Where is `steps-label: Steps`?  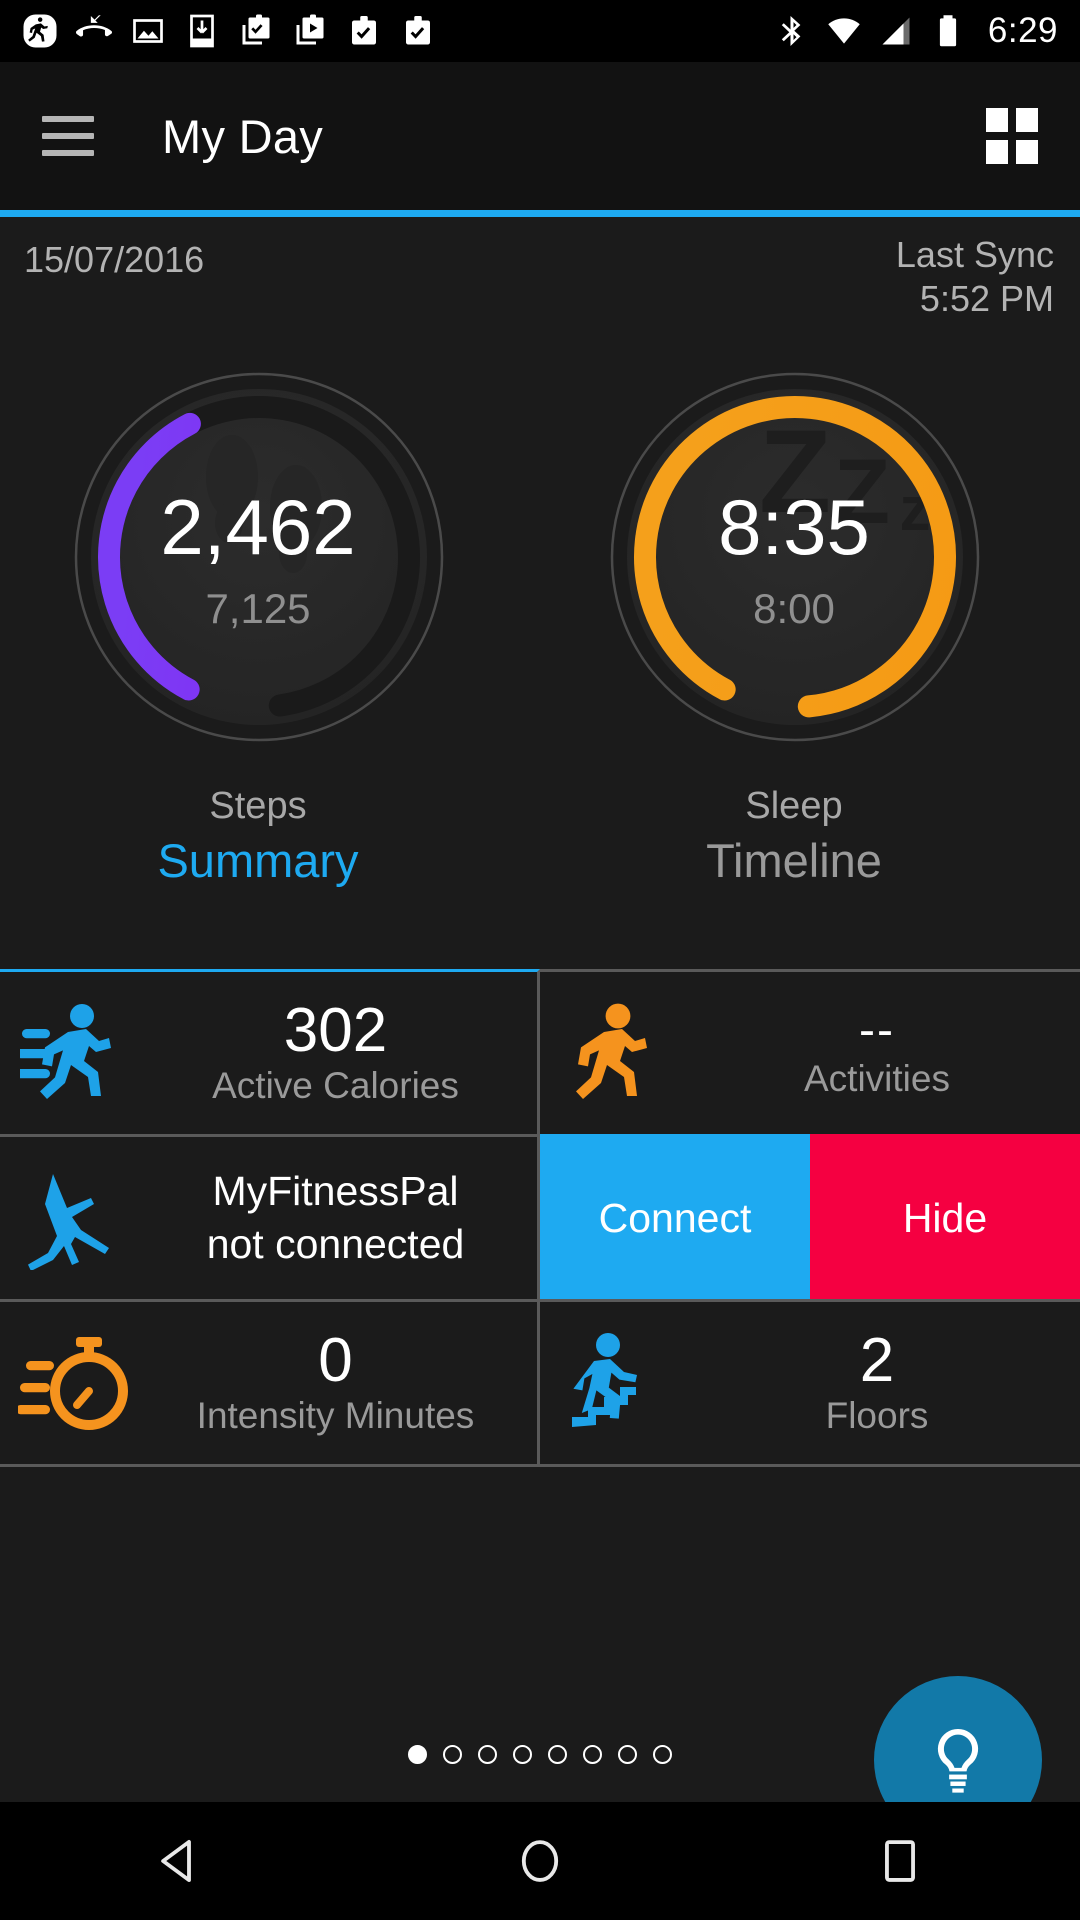
steps-label: Steps is located at coordinates (258, 806).